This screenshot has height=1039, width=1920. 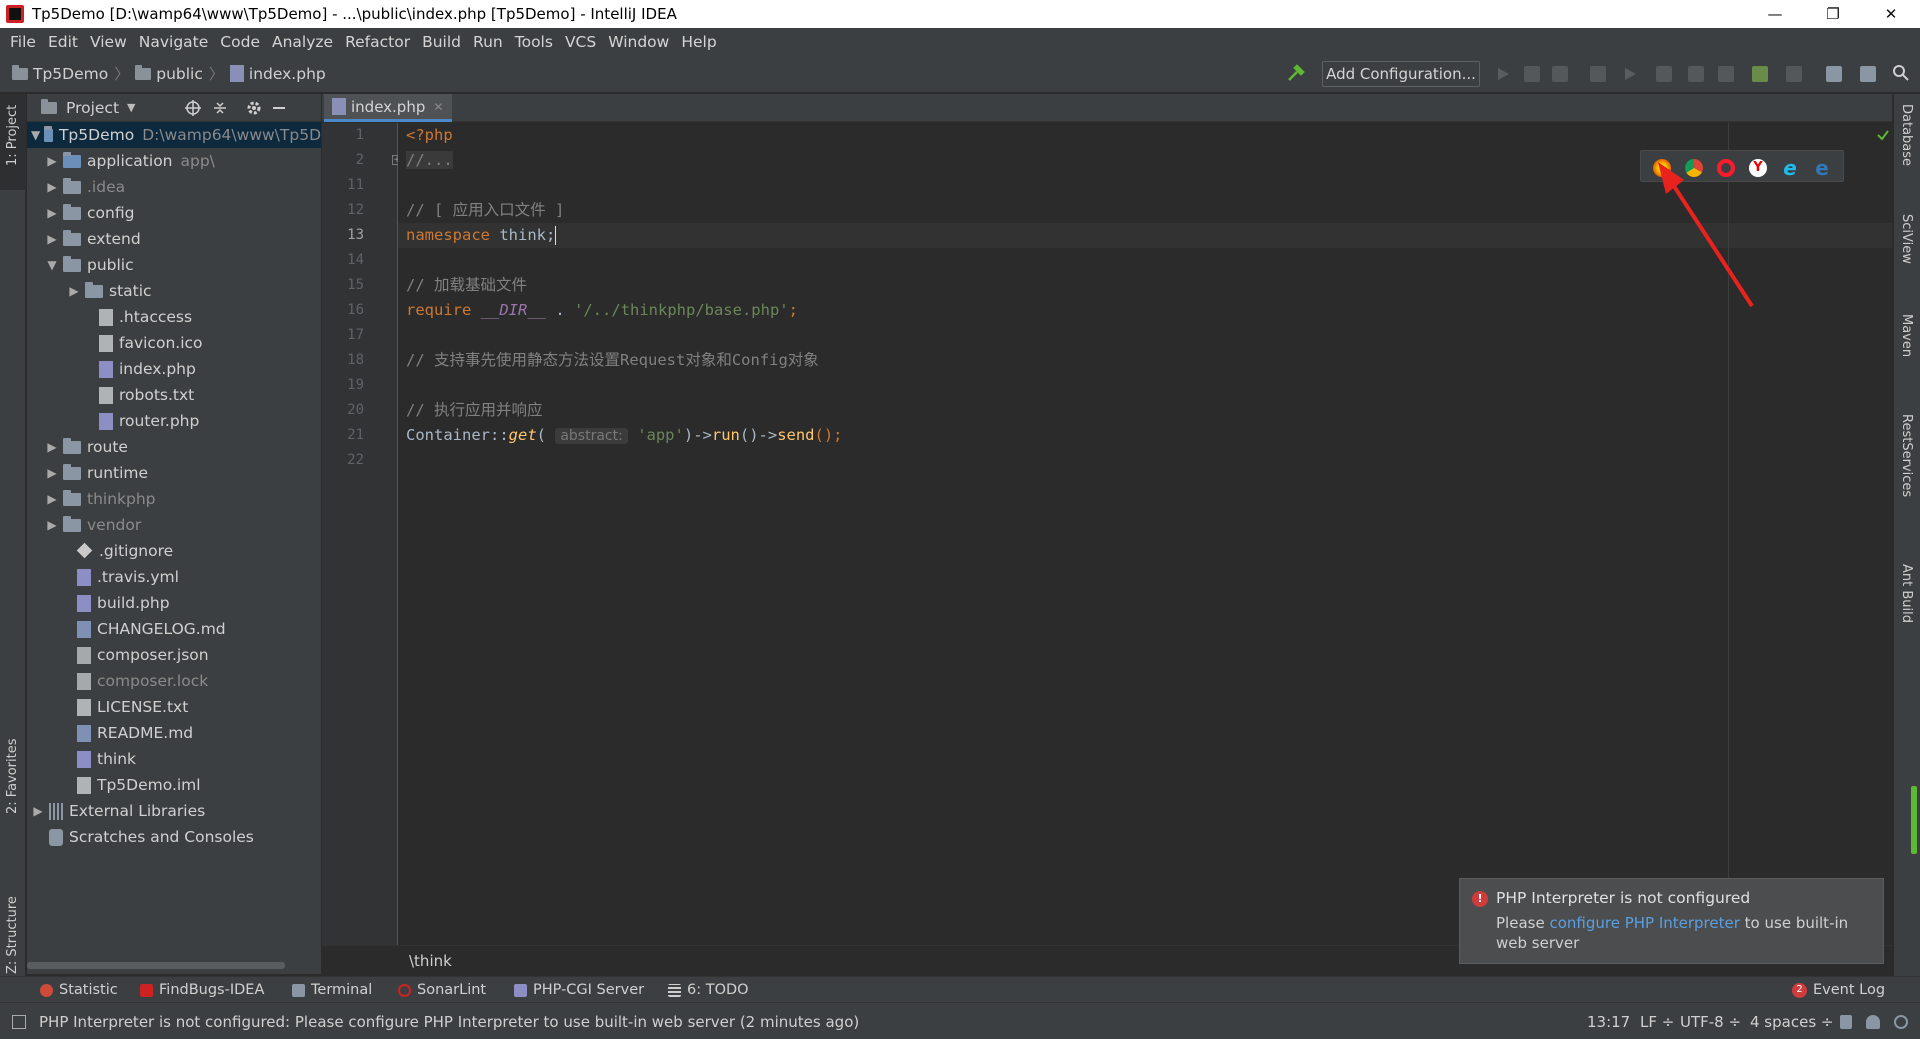 What do you see at coordinates (151, 343) in the screenshot?
I see `tree-node-file: favicon.ico` at bounding box center [151, 343].